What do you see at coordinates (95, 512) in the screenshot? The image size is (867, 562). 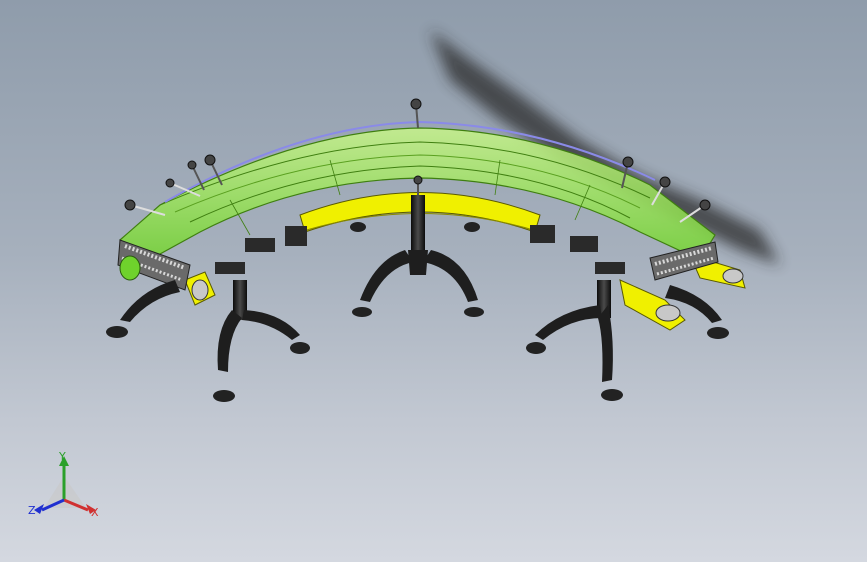 I see `x-axis-label: X` at bounding box center [95, 512].